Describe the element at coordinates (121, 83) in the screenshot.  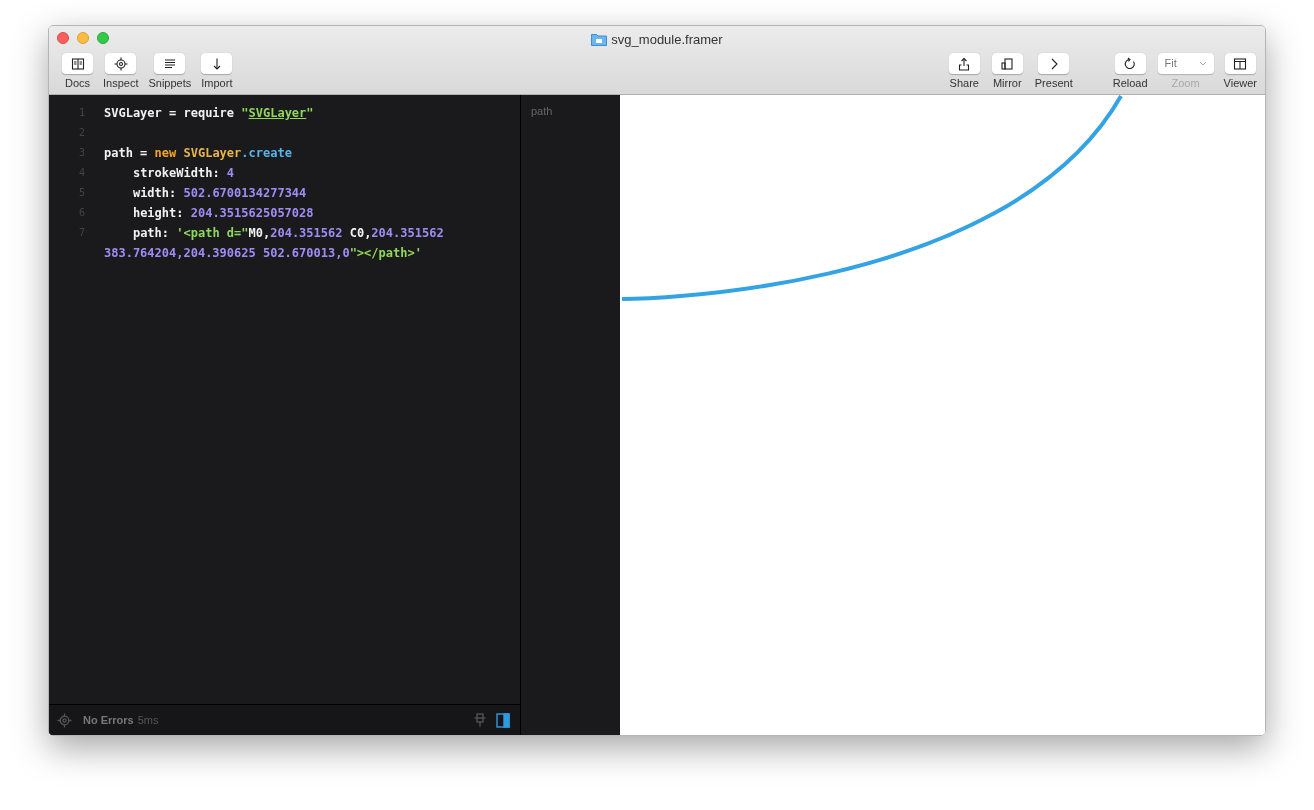
I see `toolbar-label: Inspect` at that location.